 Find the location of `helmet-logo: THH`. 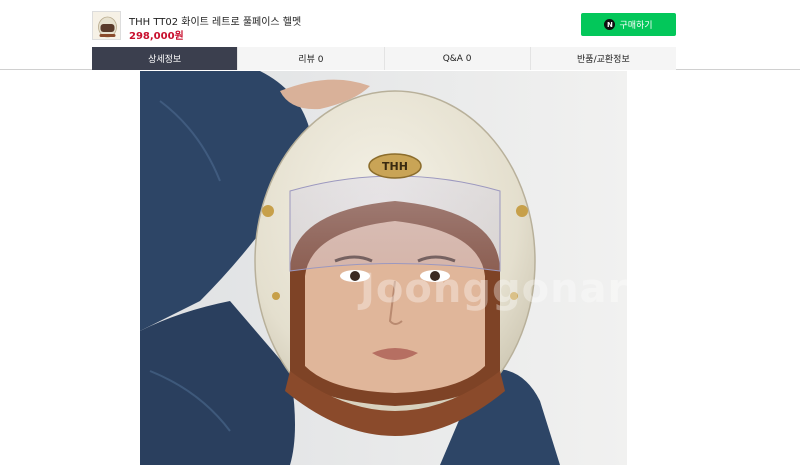

helmet-logo: THH is located at coordinates (395, 166).